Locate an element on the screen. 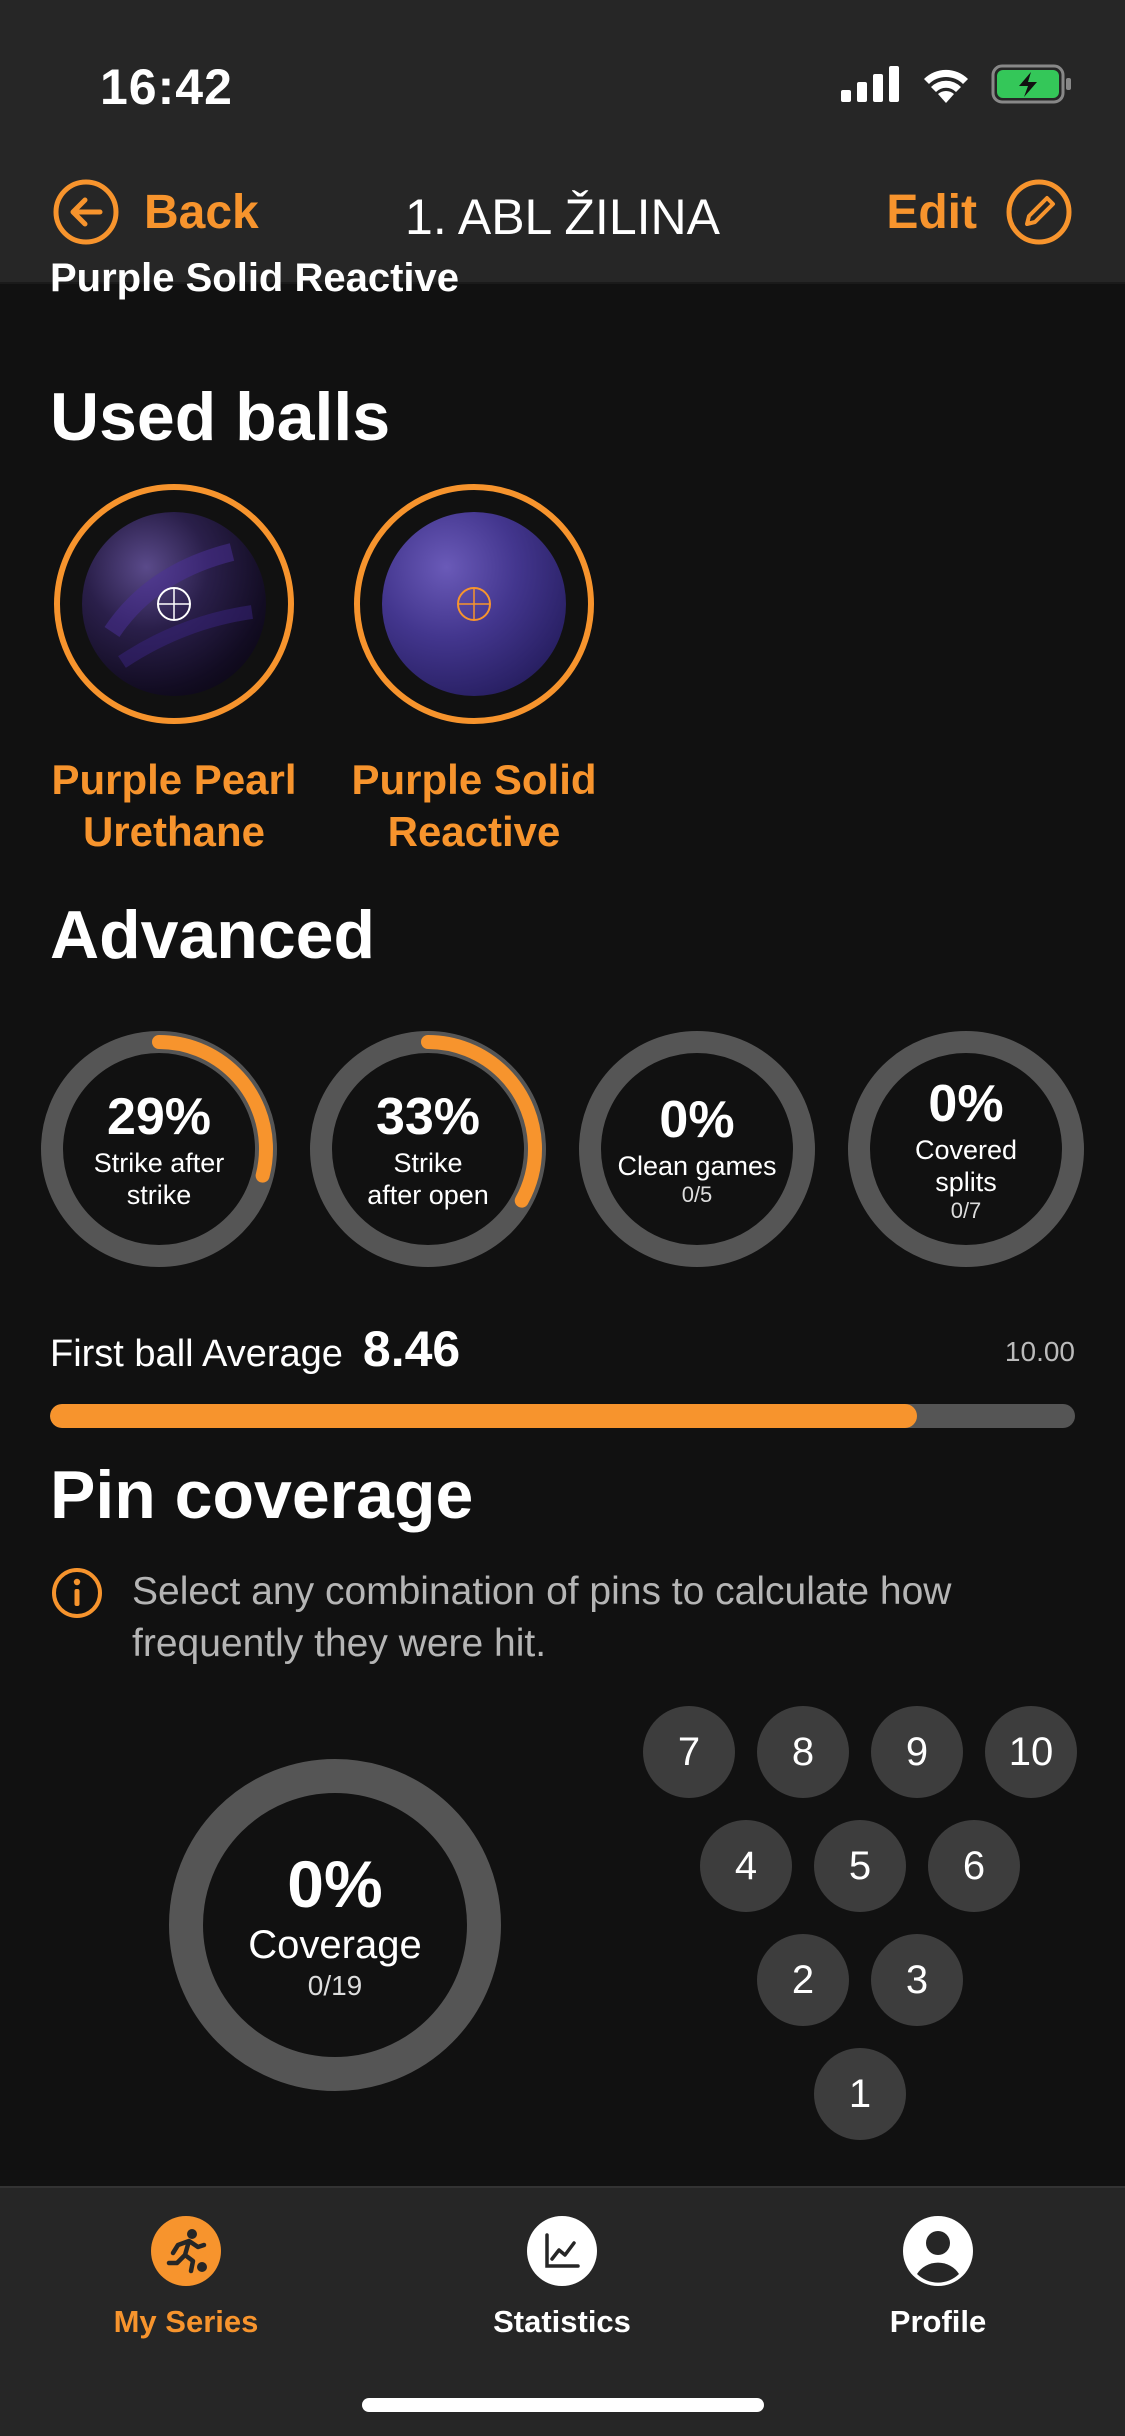 The image size is (1125, 2436). tab-bar: My Series Statistics Profile is located at coordinates (562, 2311).